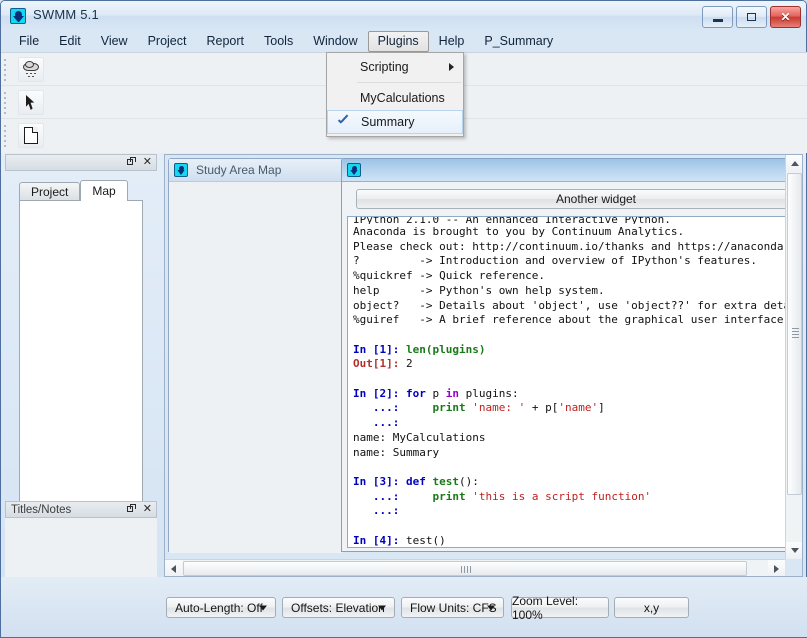 This screenshot has width=807, height=638. I want to click on another-widget-button: Another widget, so click(579, 199).